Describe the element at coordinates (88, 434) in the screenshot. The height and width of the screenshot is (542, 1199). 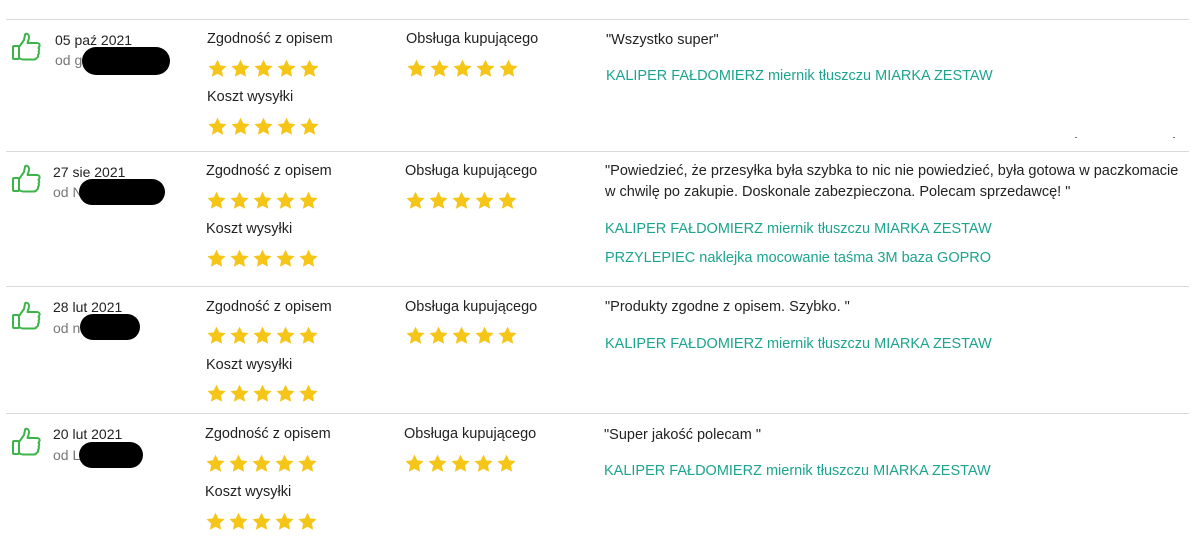
I see `review-date: 20 lut 2021` at that location.